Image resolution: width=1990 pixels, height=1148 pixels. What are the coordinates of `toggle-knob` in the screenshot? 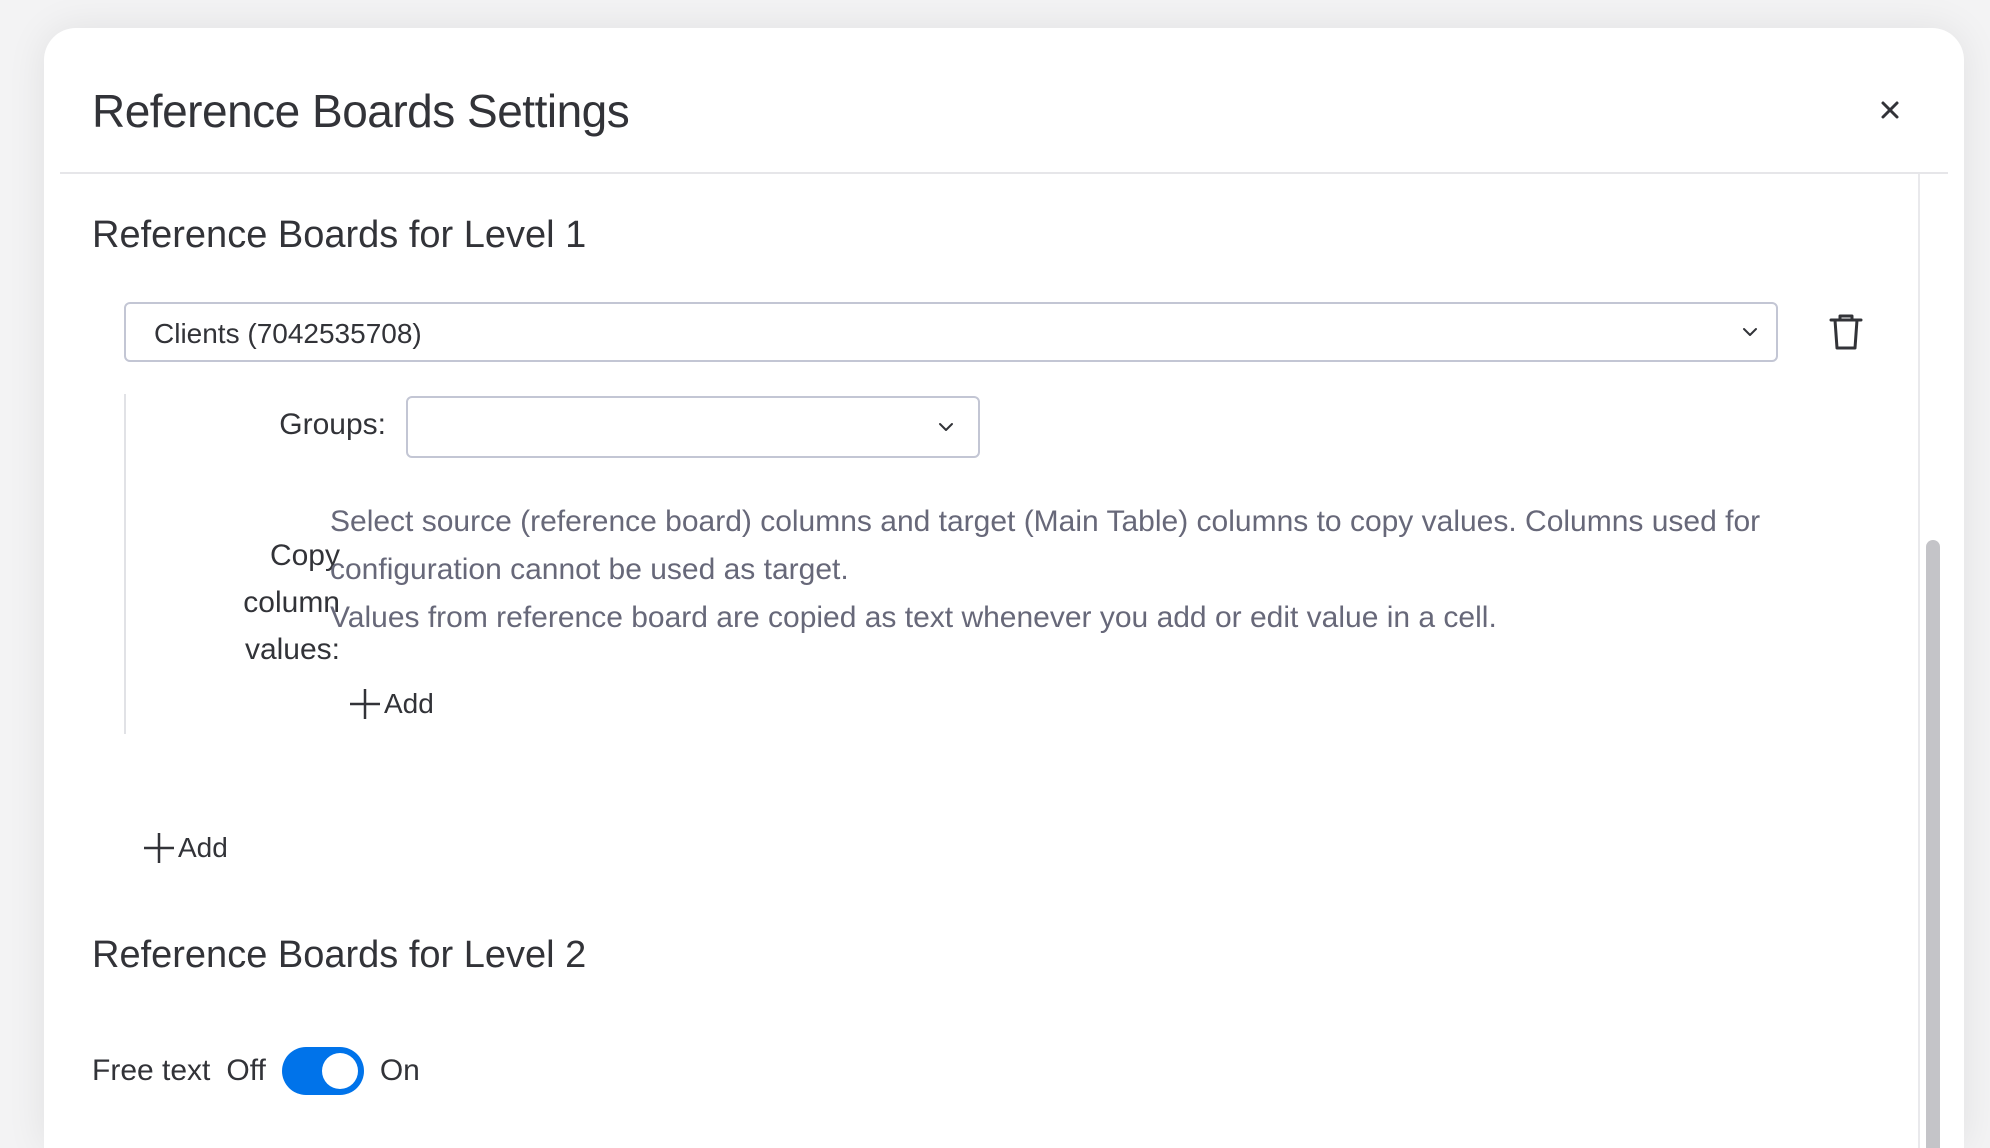 It's located at (339, 1071).